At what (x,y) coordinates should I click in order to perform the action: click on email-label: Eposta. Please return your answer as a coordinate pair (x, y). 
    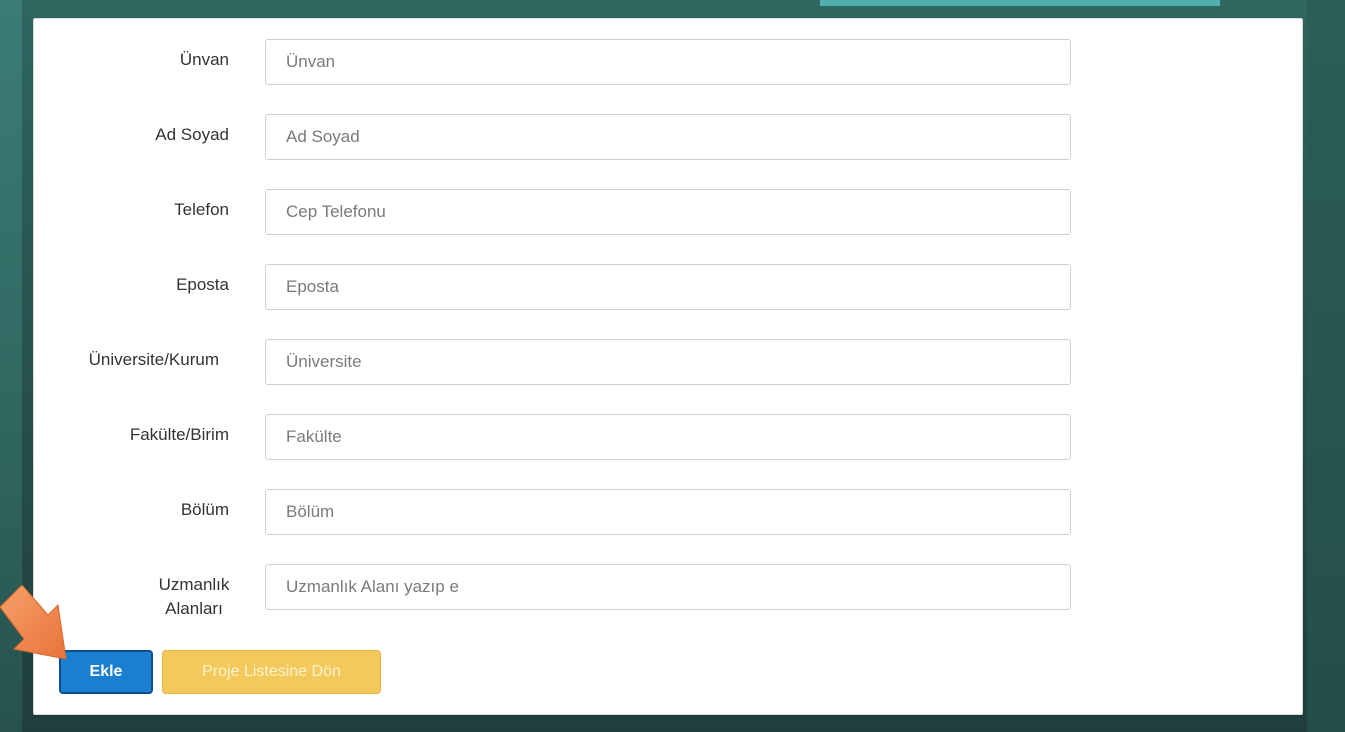
    Looking at the image, I should click on (202, 284).